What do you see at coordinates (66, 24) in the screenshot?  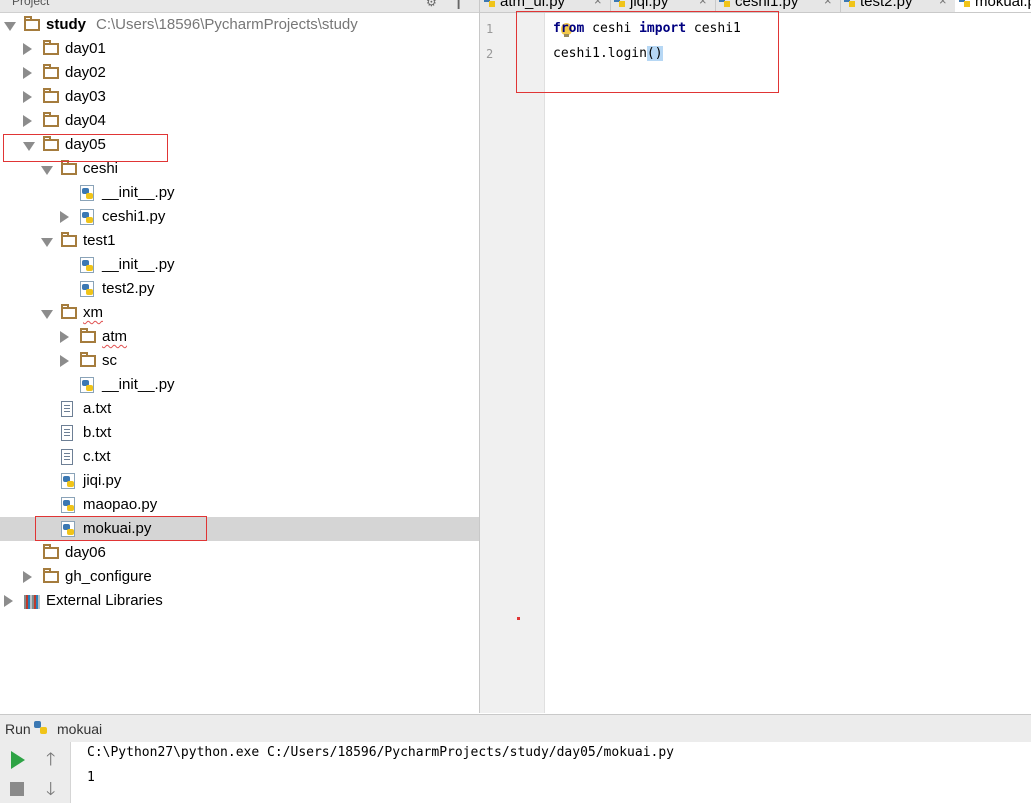 I see `tree-item-label: study` at bounding box center [66, 24].